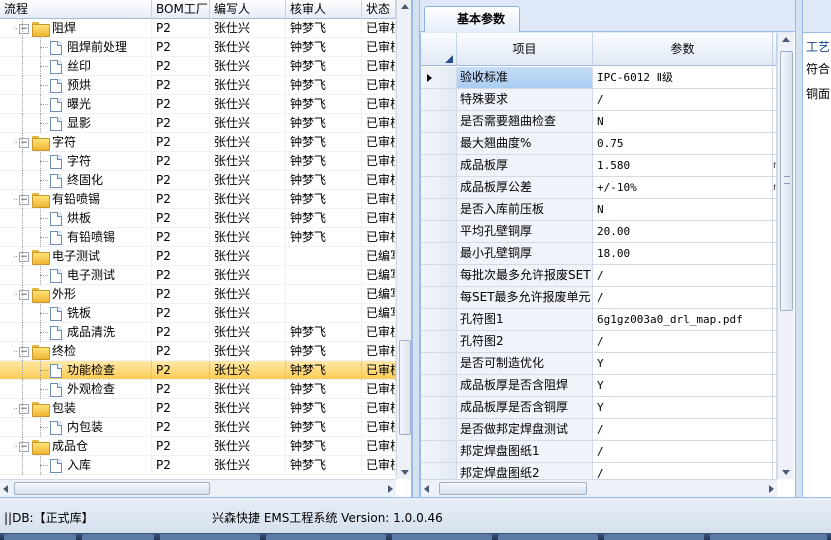 This screenshot has height=540, width=831. Describe the element at coordinates (76, 427) in the screenshot. I see `tree-node-cell: 内包装` at that location.